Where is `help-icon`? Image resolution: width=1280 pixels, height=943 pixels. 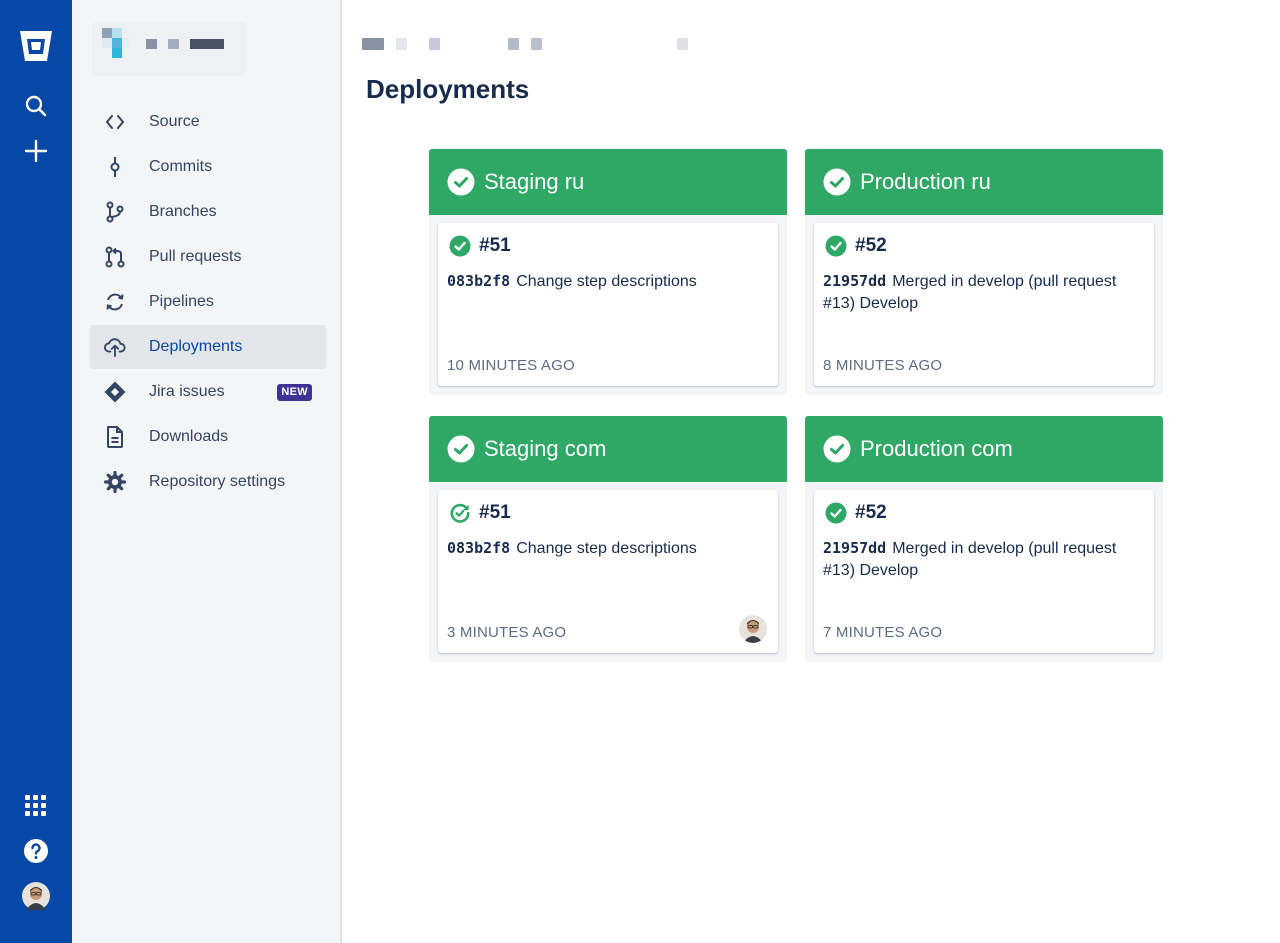
help-icon is located at coordinates (36, 851).